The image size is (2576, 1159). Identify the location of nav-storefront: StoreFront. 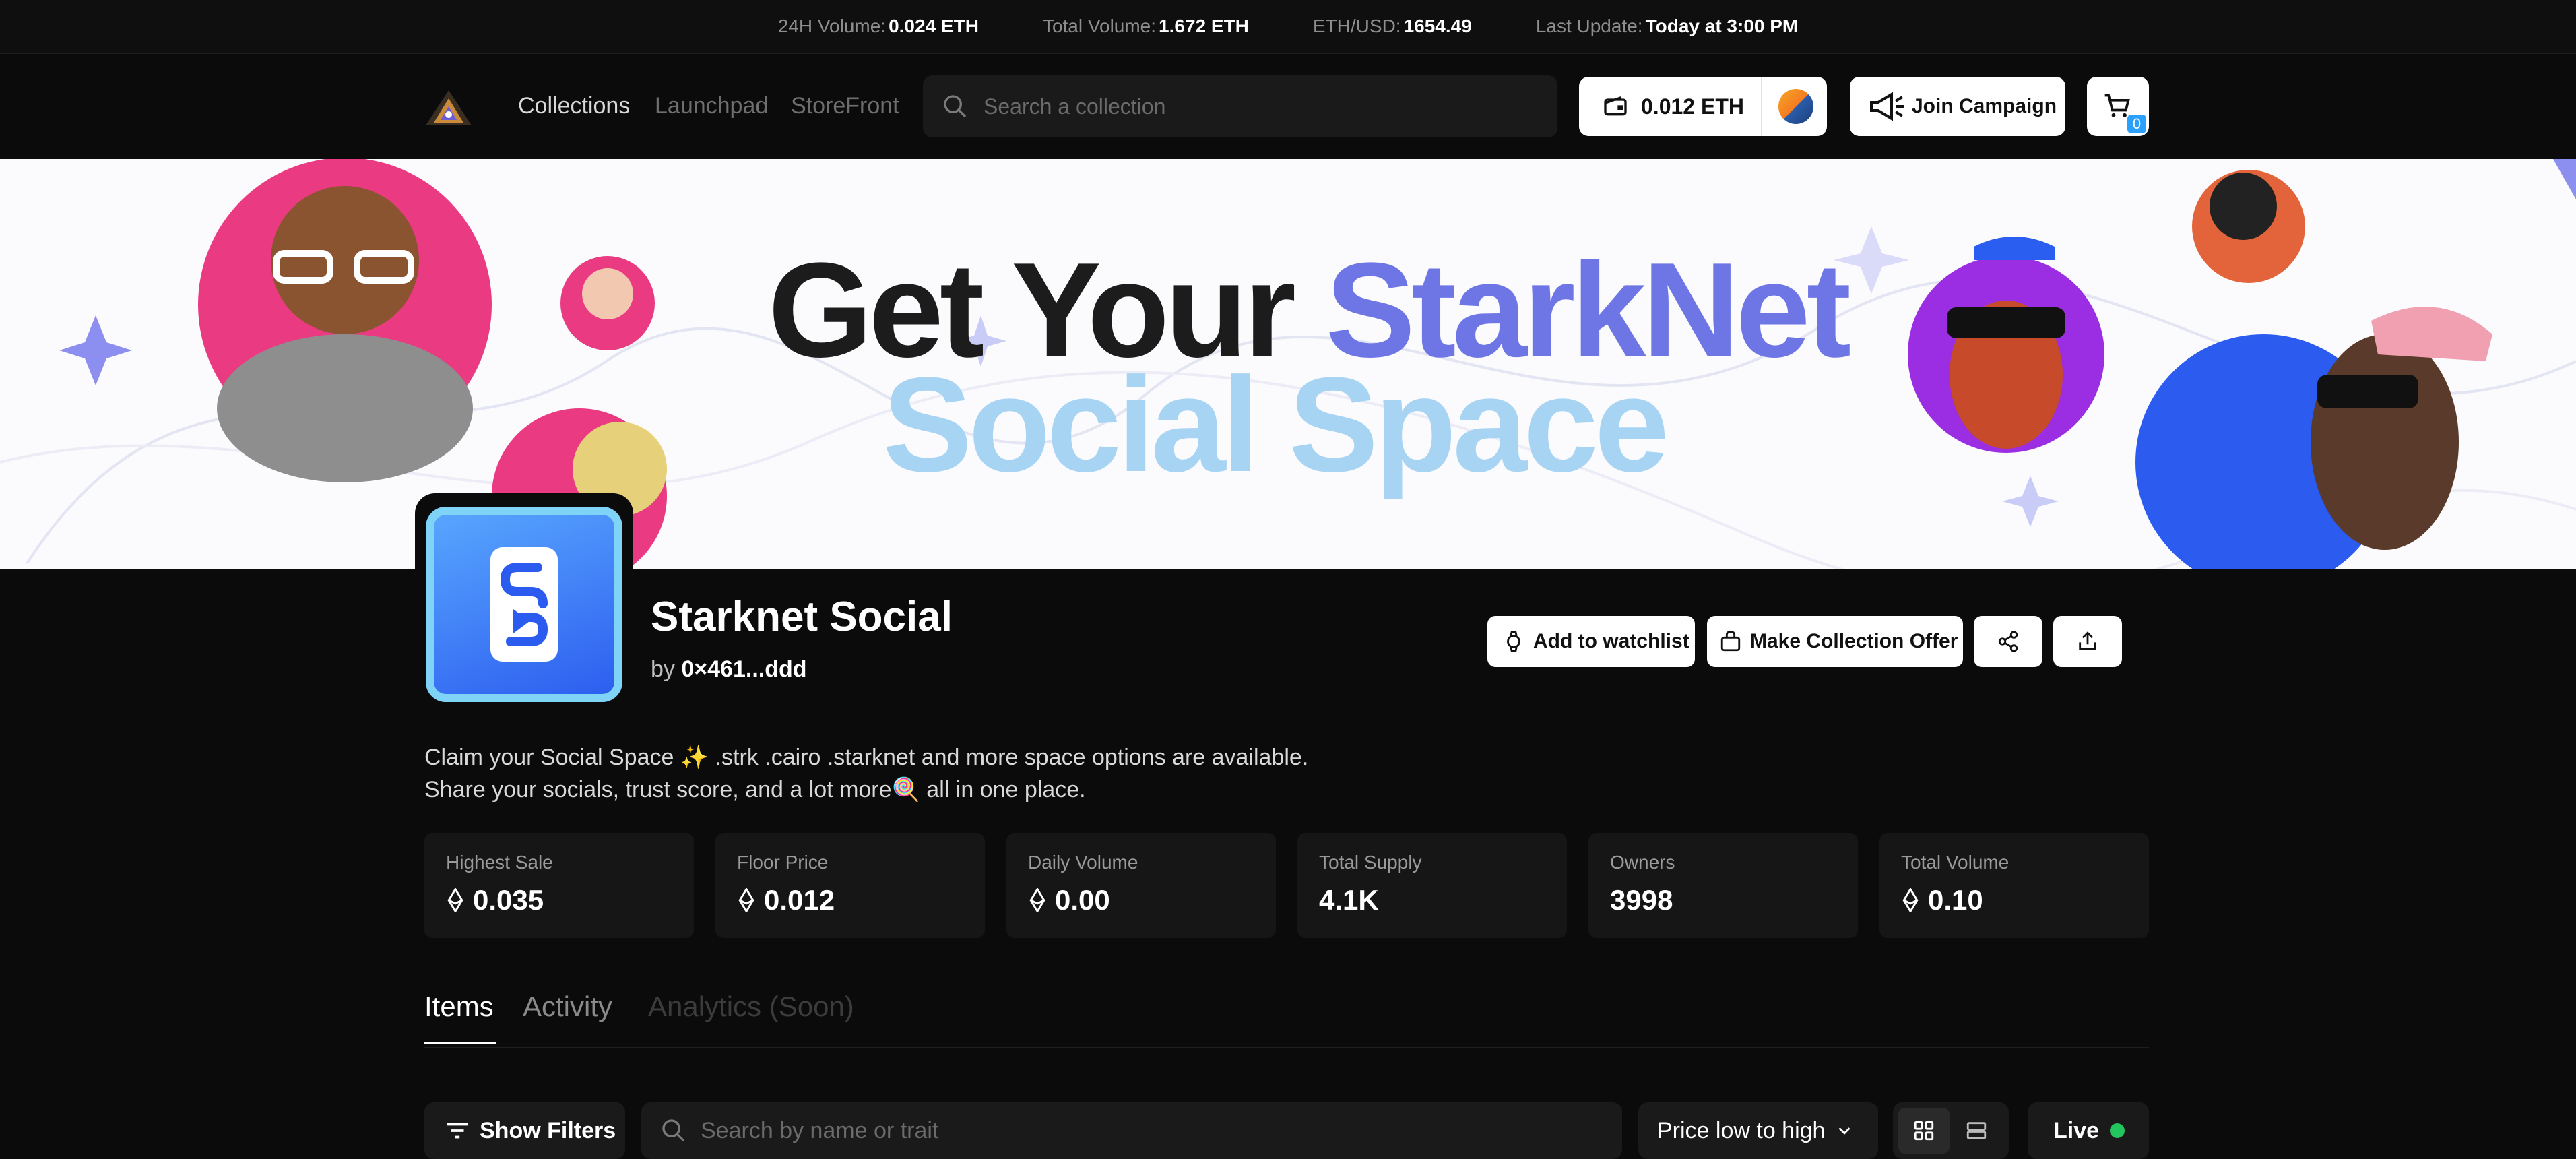
(845, 106).